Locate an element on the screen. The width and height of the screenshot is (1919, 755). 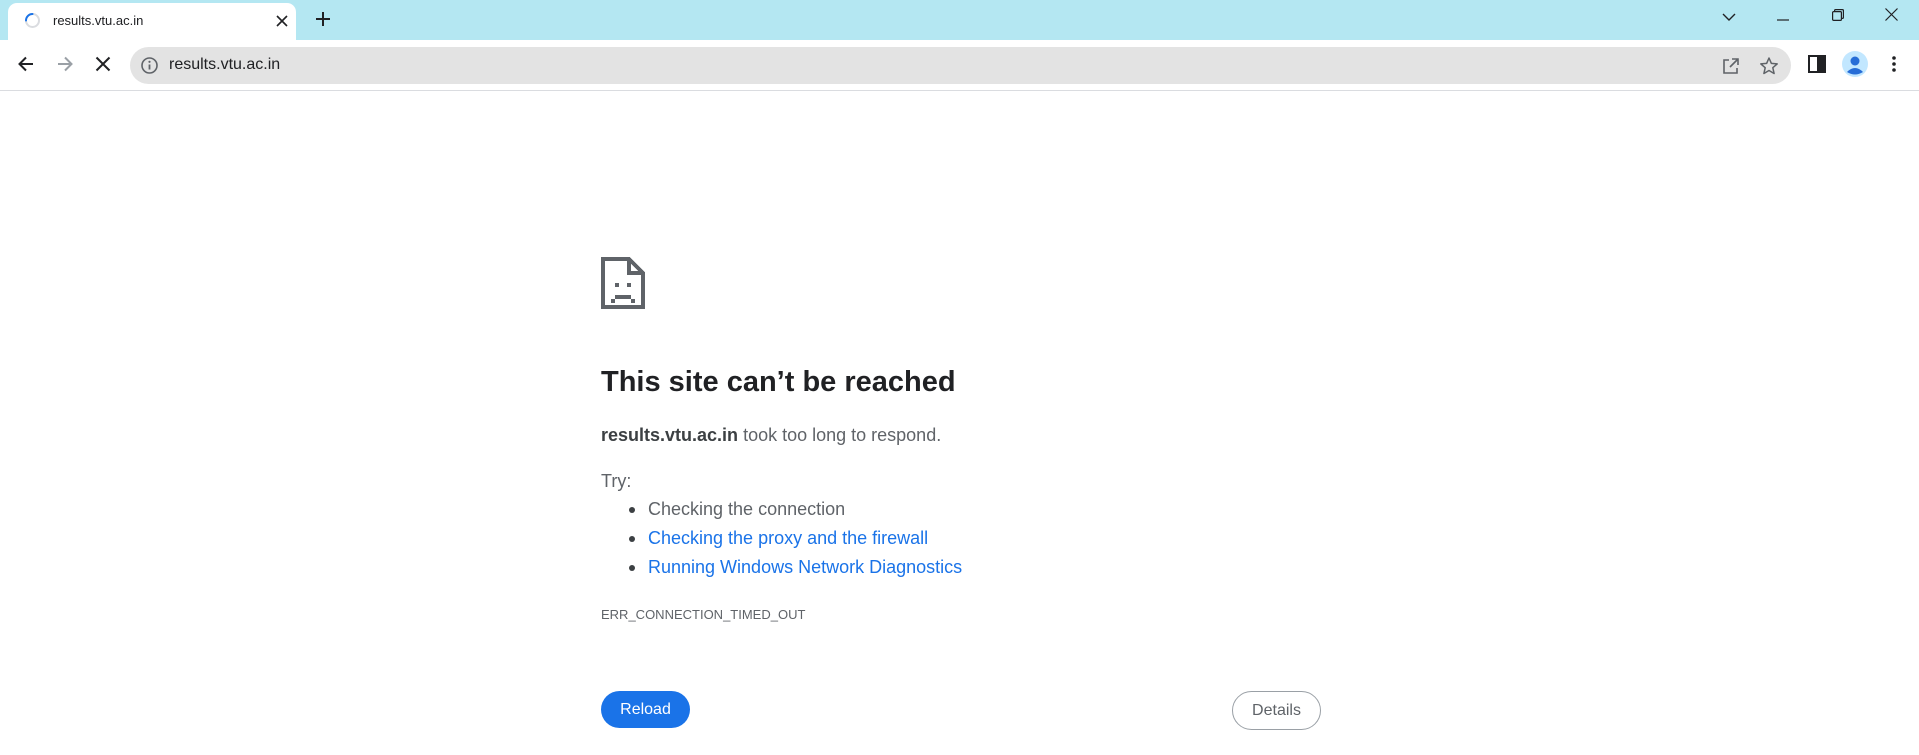
forward-button is located at coordinates (65, 66).